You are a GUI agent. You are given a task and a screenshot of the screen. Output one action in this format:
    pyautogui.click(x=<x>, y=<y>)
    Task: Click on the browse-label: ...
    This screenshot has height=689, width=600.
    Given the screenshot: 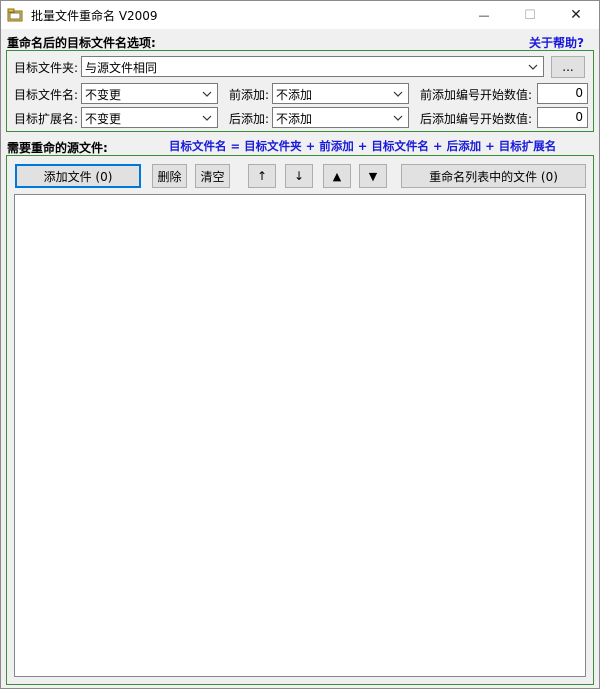 What is the action you would take?
    pyautogui.click(x=568, y=67)
    